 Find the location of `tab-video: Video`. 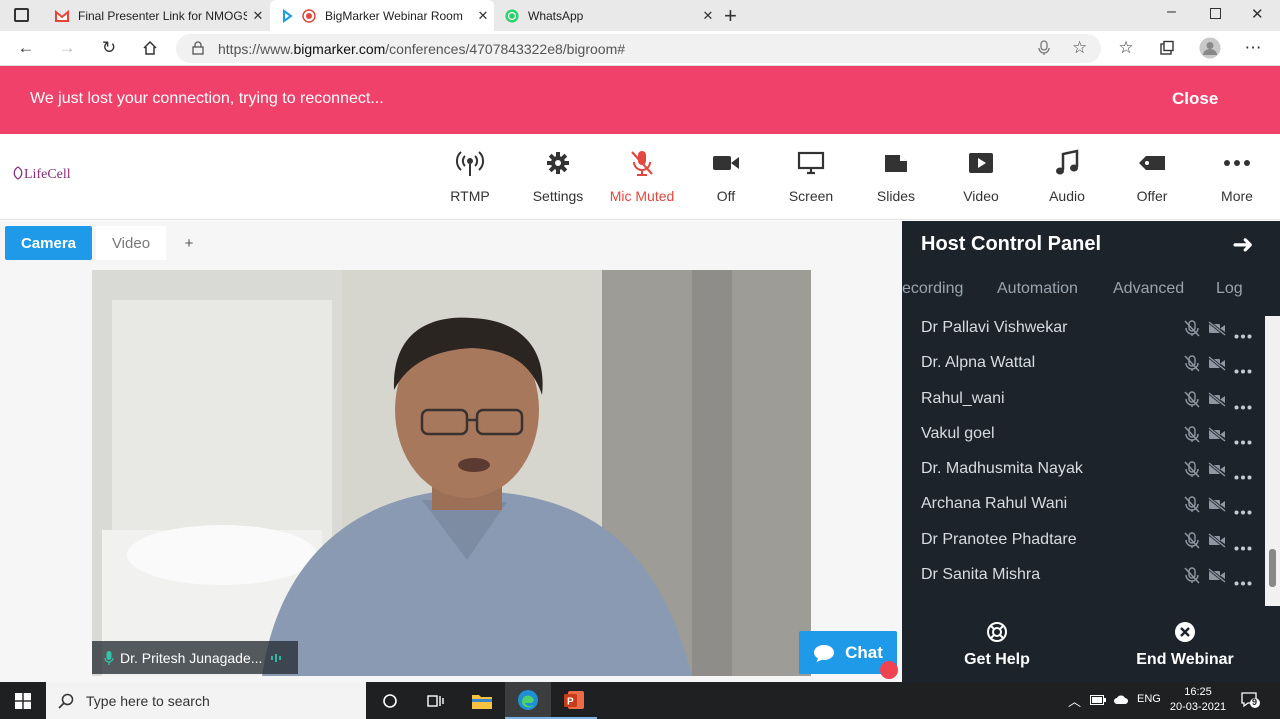

tab-video: Video is located at coordinates (131, 243).